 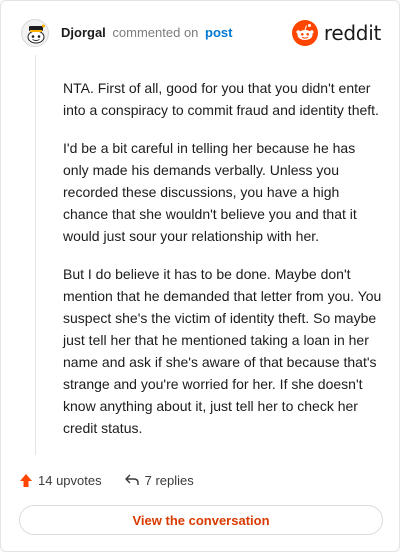 I want to click on commented-on-text: commented on, so click(x=155, y=32).